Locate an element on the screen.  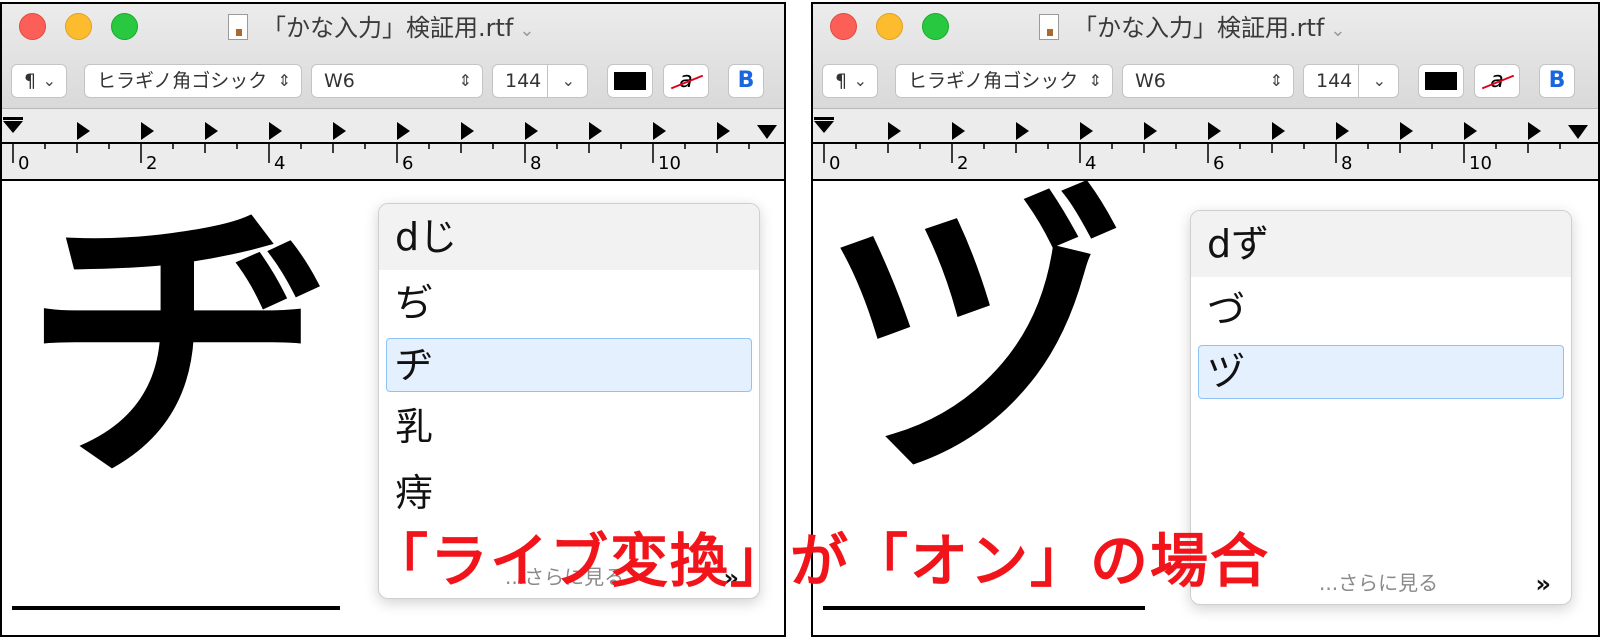
caption-overlay: 「ライブ変換」が「オン」の場合 is located at coordinates (820, 561).